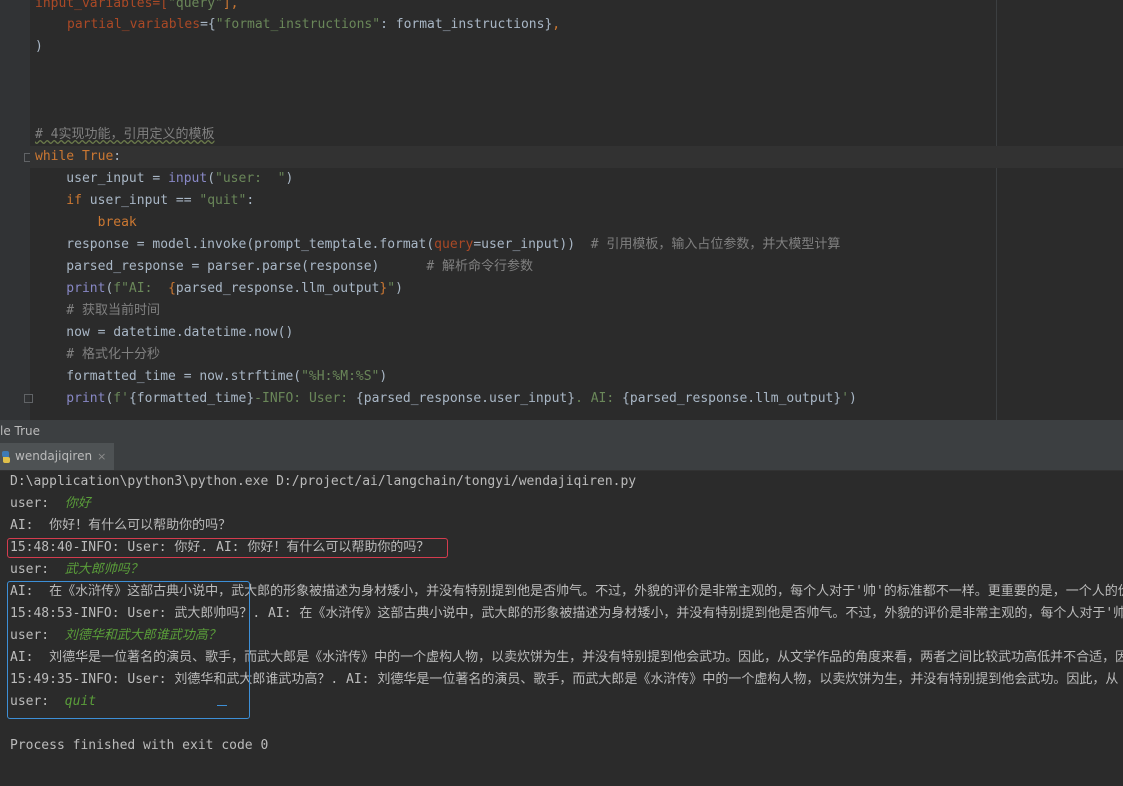 The height and width of the screenshot is (786, 1123). Describe the element at coordinates (168, 376) in the screenshot. I see `code-token: formatted_time = now.strftime(` at that location.